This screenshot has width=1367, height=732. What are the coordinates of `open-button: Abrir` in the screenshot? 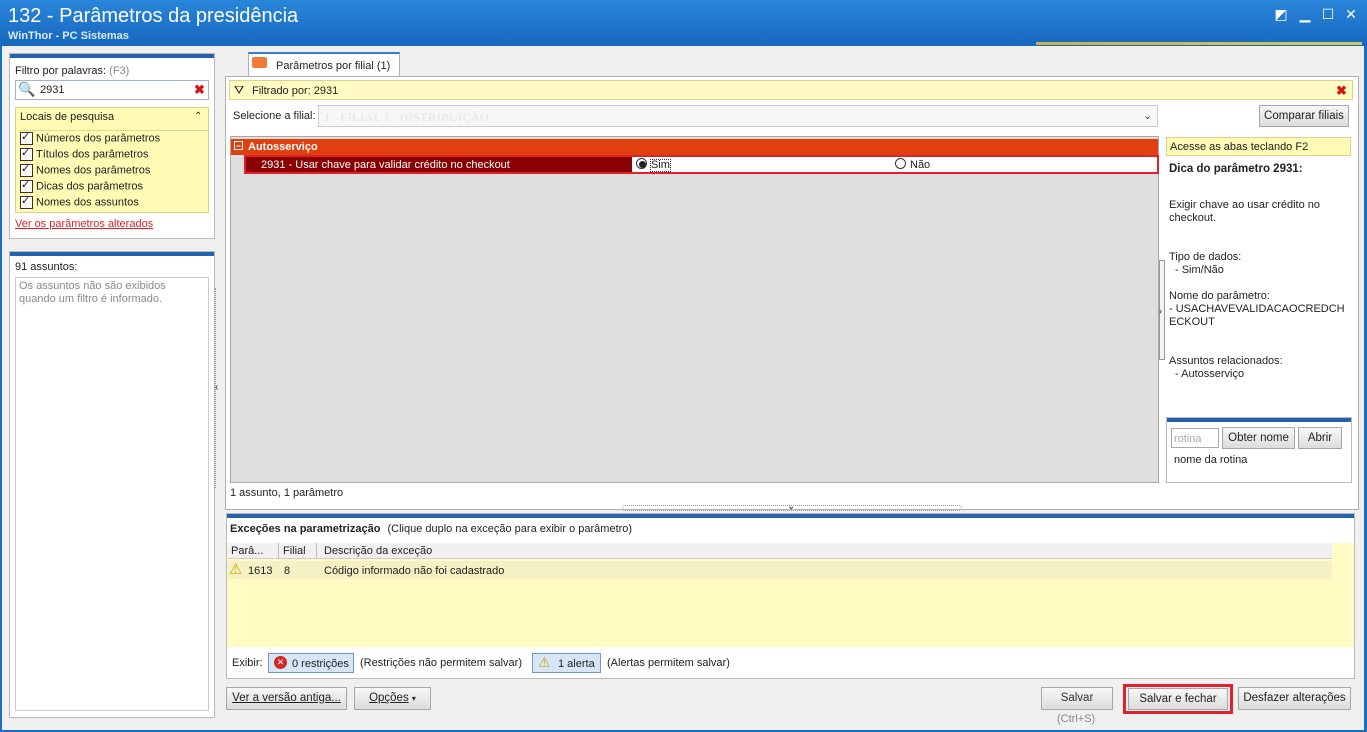 It's located at (1320, 438).